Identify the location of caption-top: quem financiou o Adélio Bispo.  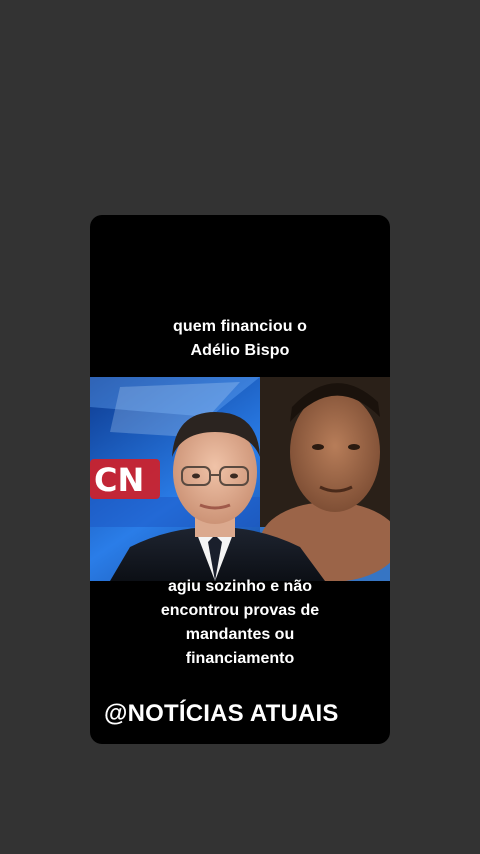
(240, 339).